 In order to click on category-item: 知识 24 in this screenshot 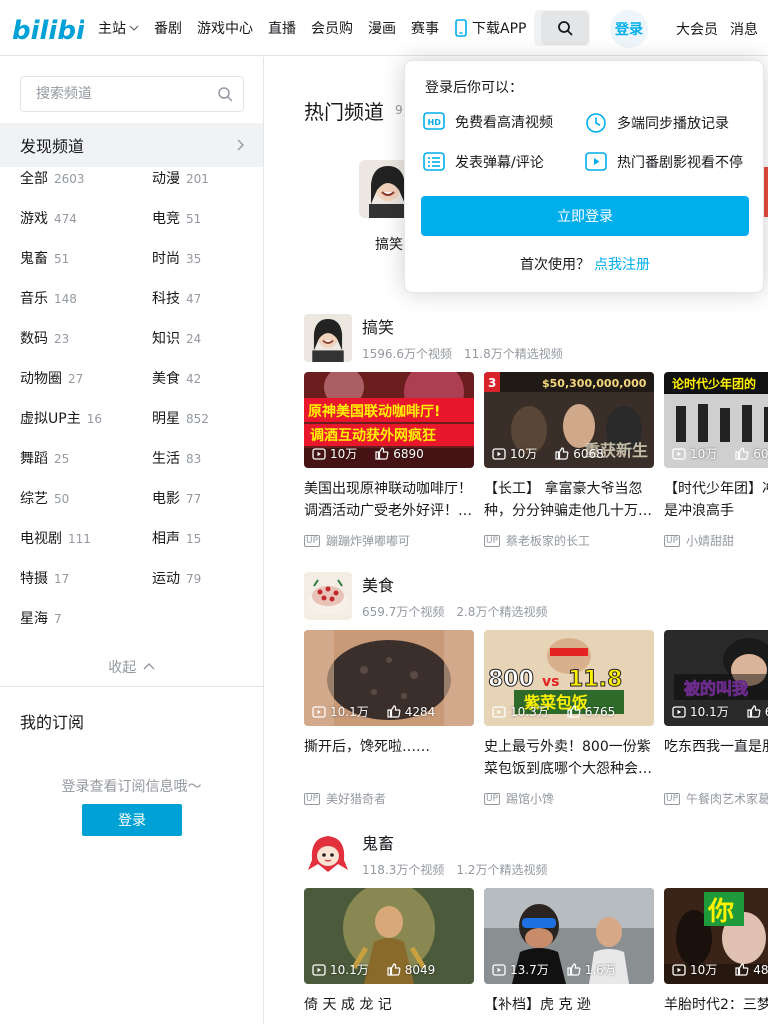, I will do `click(176, 338)`.